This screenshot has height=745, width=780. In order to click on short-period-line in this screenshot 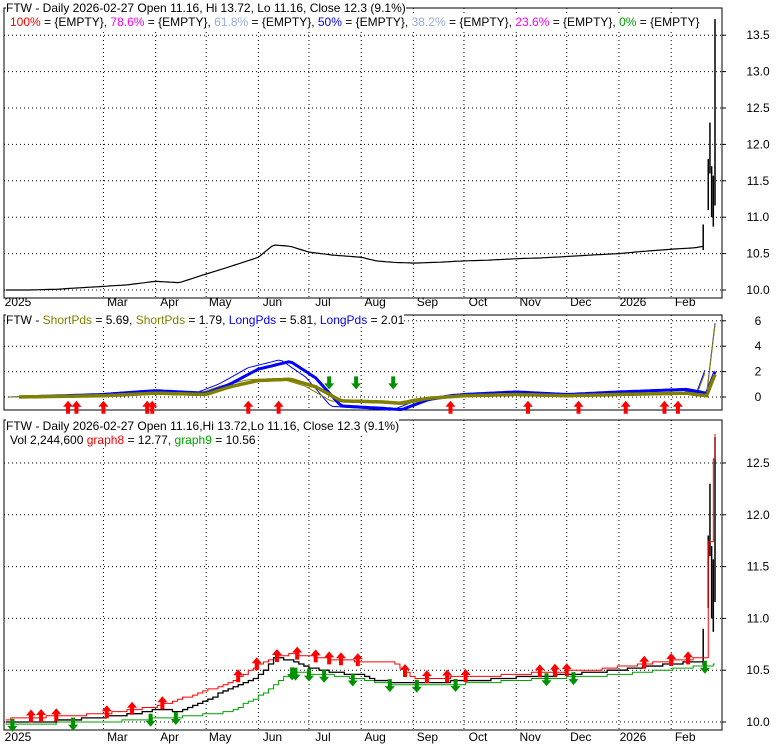, I will do `click(368, 389)`.